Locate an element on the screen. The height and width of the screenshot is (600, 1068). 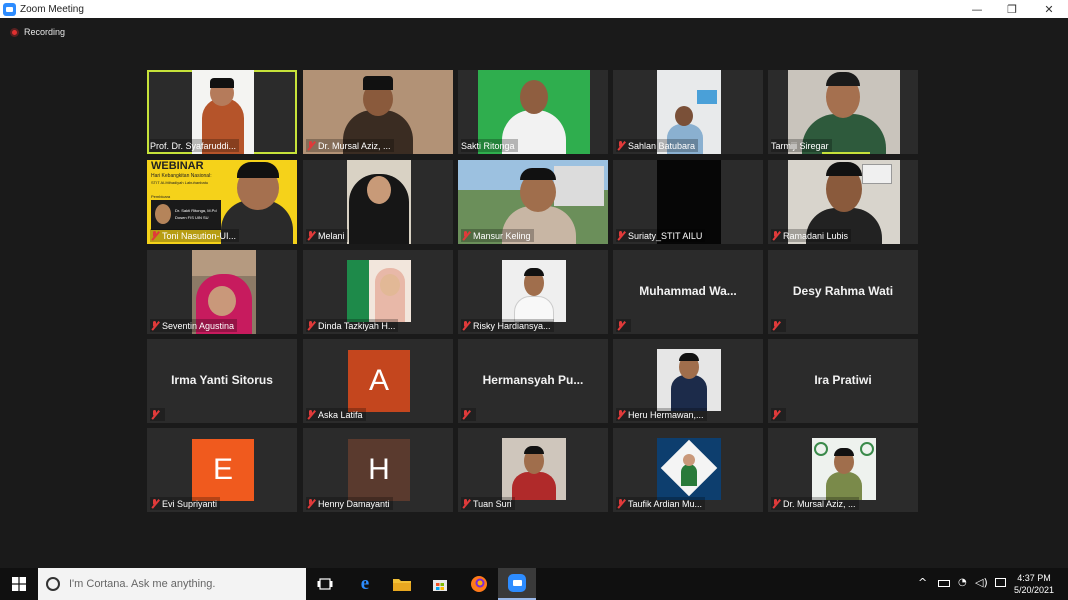
cortana-icon is located at coordinates (53, 584).